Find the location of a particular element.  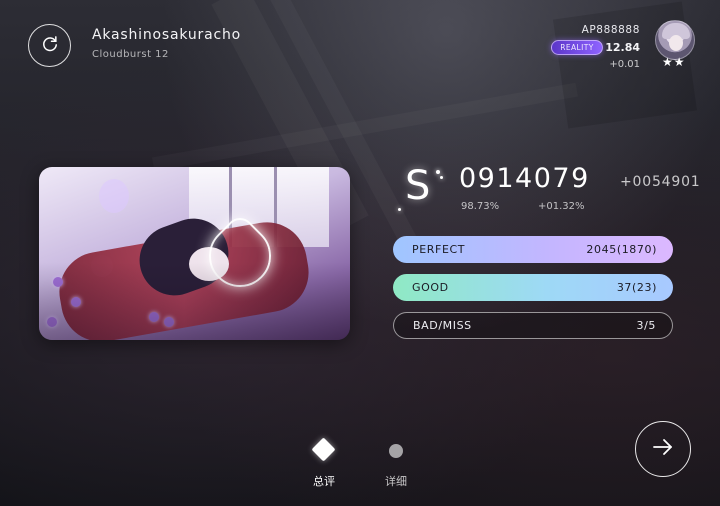

tab-details-dot-icon is located at coordinates (396, 451).